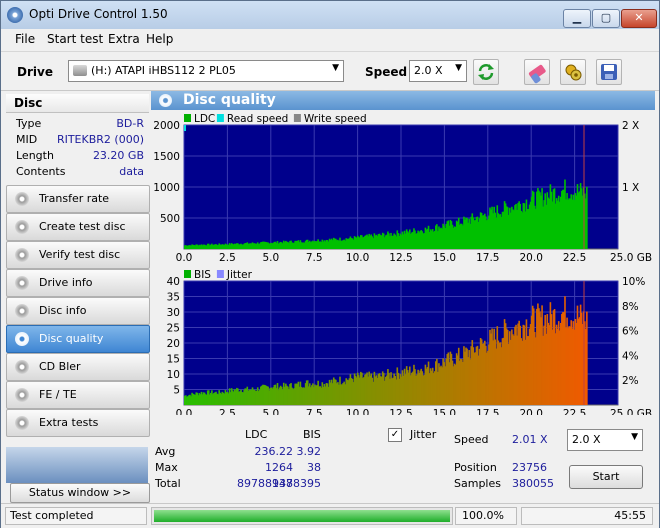  I want to click on x-tick-label: 10.0, so click(357, 411).